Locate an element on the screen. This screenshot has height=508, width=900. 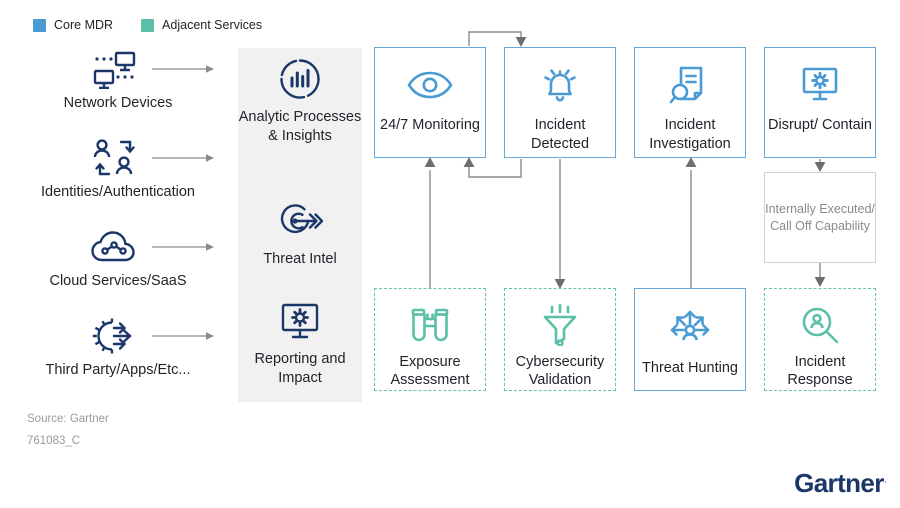
eye-icon is located at coordinates (430, 85).